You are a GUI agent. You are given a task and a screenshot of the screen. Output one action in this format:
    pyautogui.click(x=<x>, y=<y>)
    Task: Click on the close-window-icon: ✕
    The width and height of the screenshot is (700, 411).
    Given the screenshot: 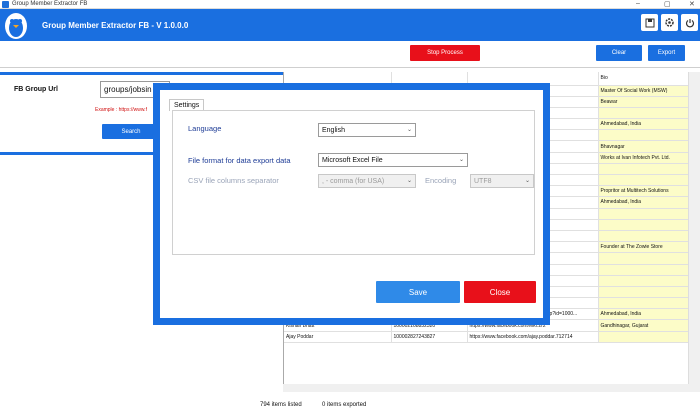 What is the action you would take?
    pyautogui.click(x=692, y=4)
    